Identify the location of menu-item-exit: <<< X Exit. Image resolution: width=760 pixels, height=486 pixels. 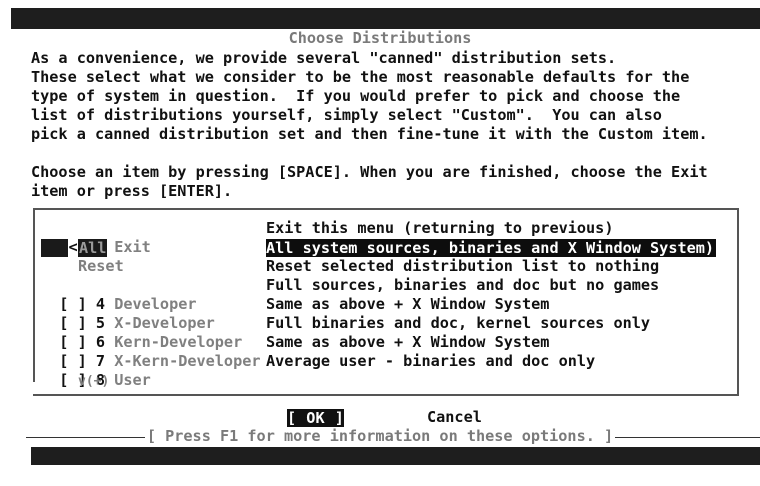
(95, 237).